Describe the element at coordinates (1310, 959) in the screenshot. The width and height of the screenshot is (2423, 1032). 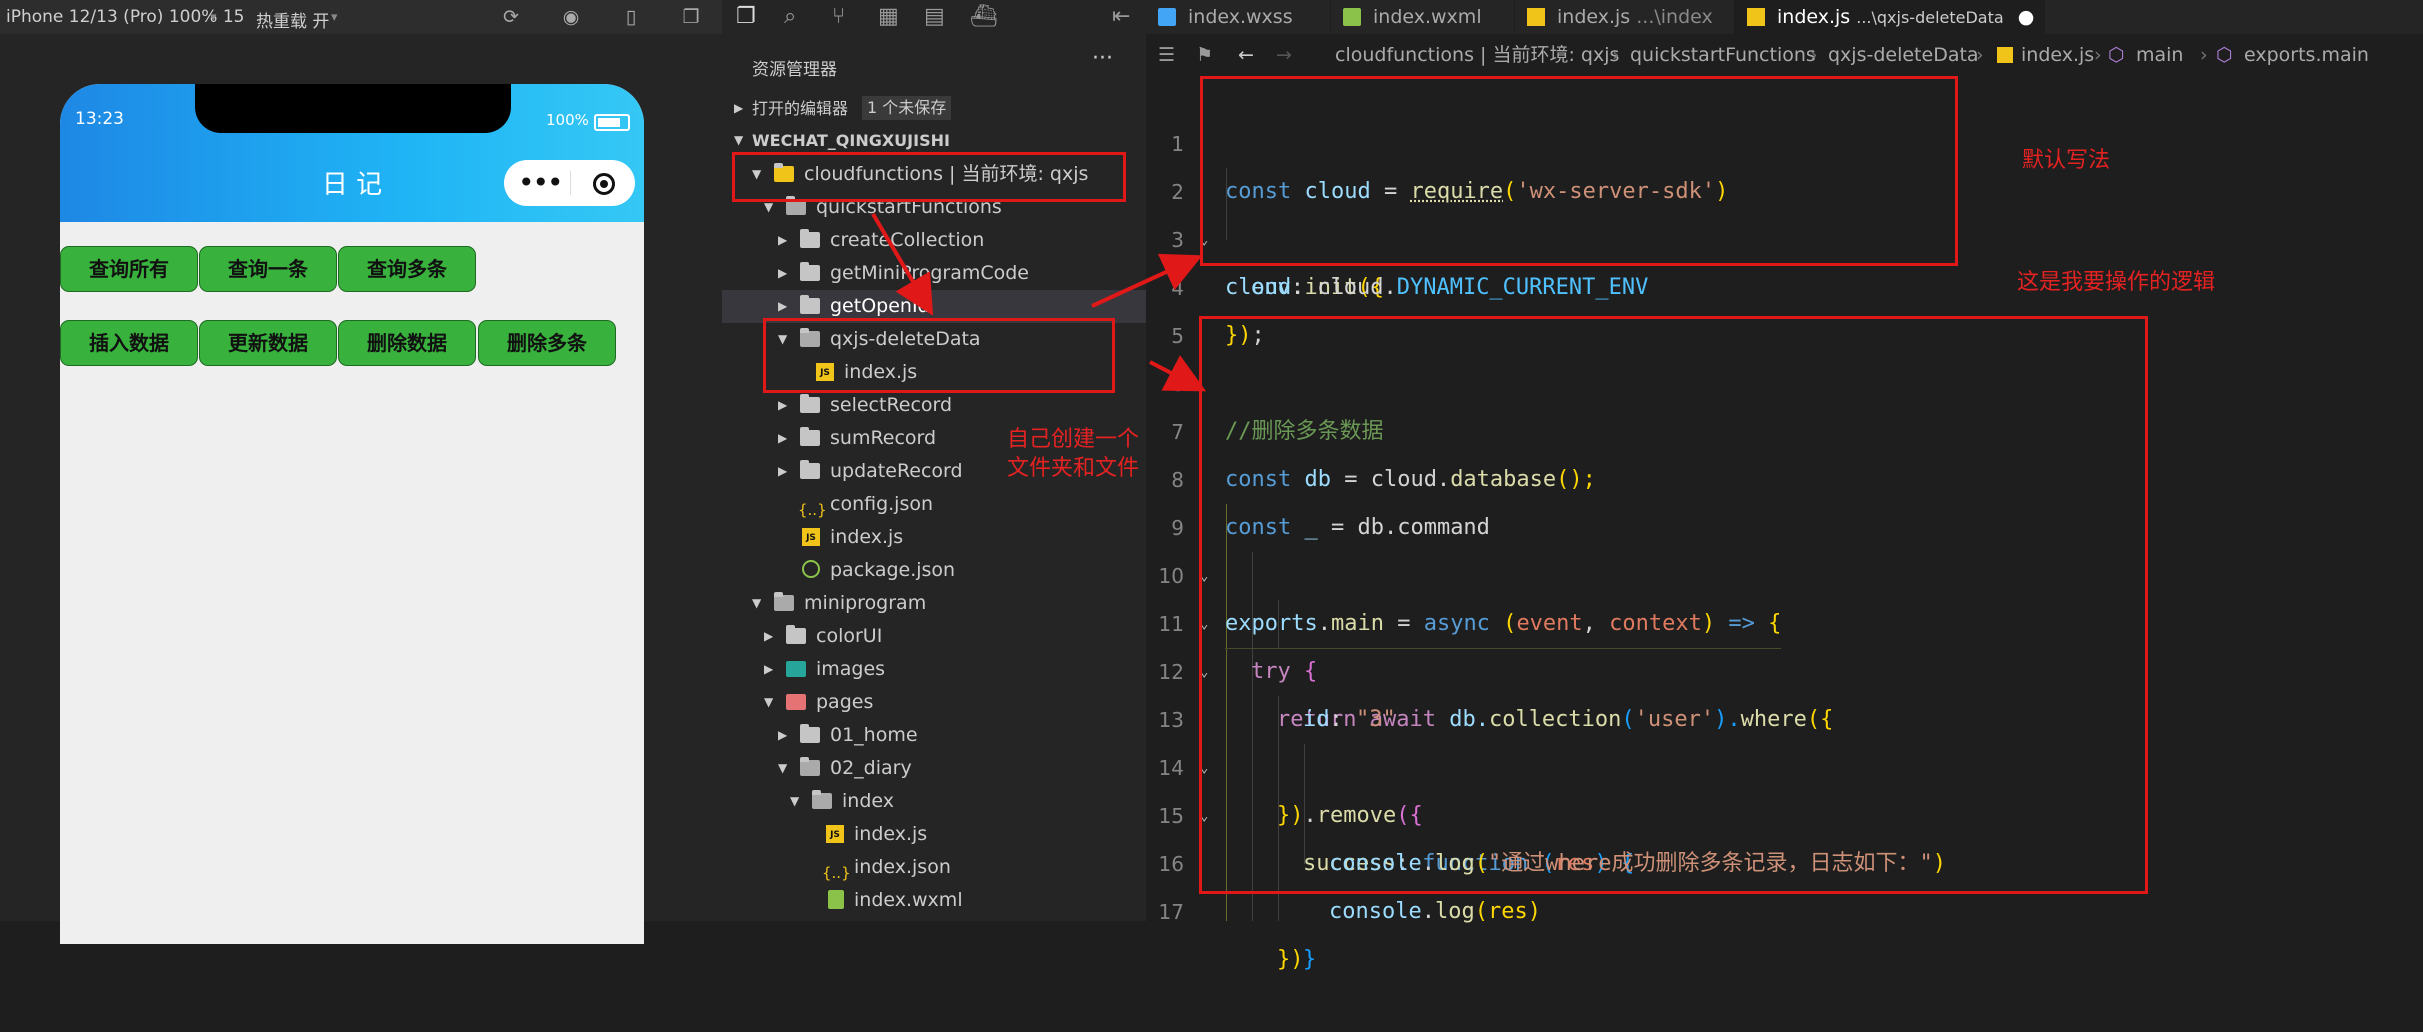
I see `code-token: }` at that location.